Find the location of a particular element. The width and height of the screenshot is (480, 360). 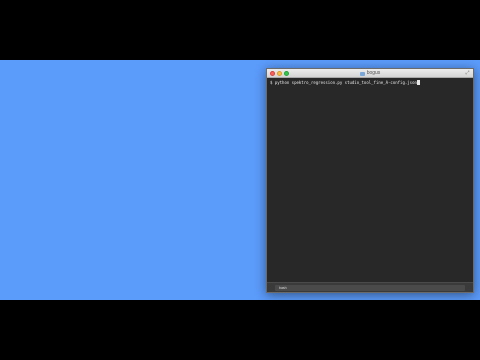

tab-label: bash is located at coordinates (283, 288).